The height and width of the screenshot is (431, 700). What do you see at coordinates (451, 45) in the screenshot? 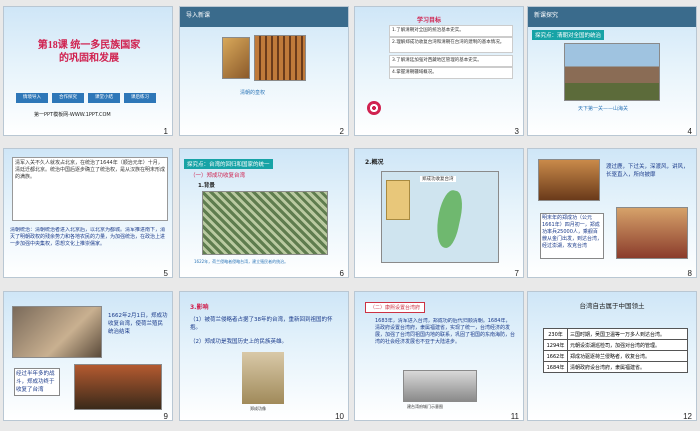
I see `goal-2: 2.理解郑成功收复台湾和清朝在台湾的建制的基本情况。` at bounding box center [451, 45].